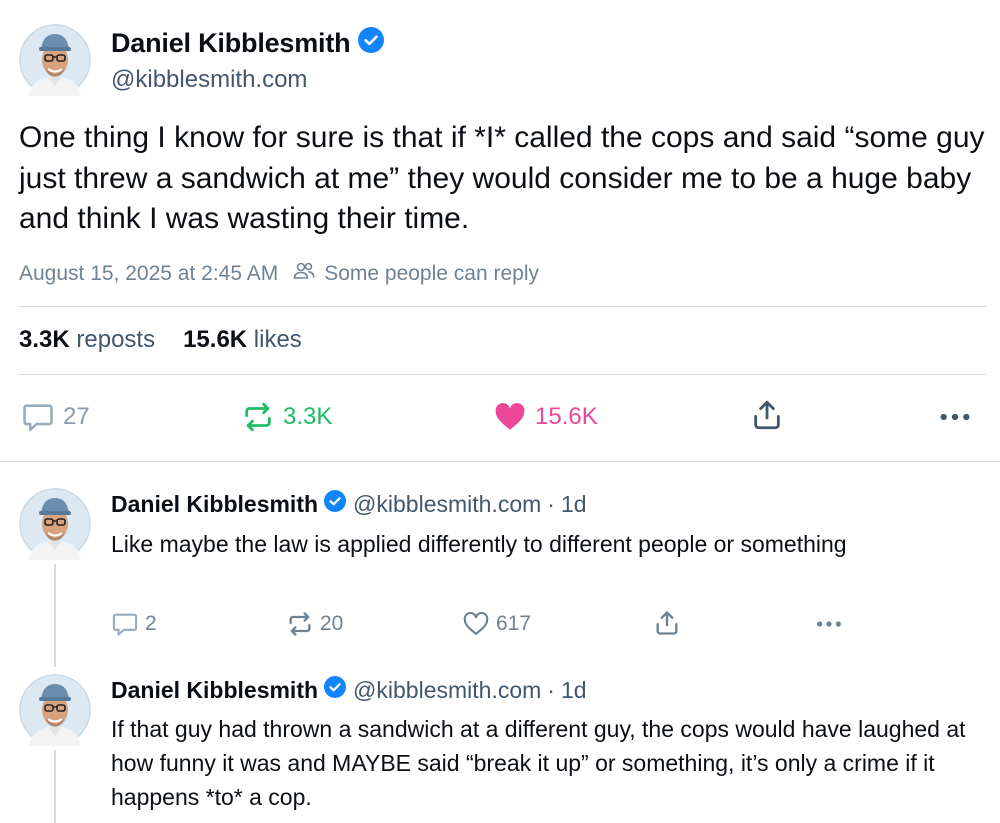 Image resolution: width=1000 pixels, height=823 pixels. Describe the element at coordinates (44, 339) in the screenshot. I see `reposts-count: 3.3K` at that location.